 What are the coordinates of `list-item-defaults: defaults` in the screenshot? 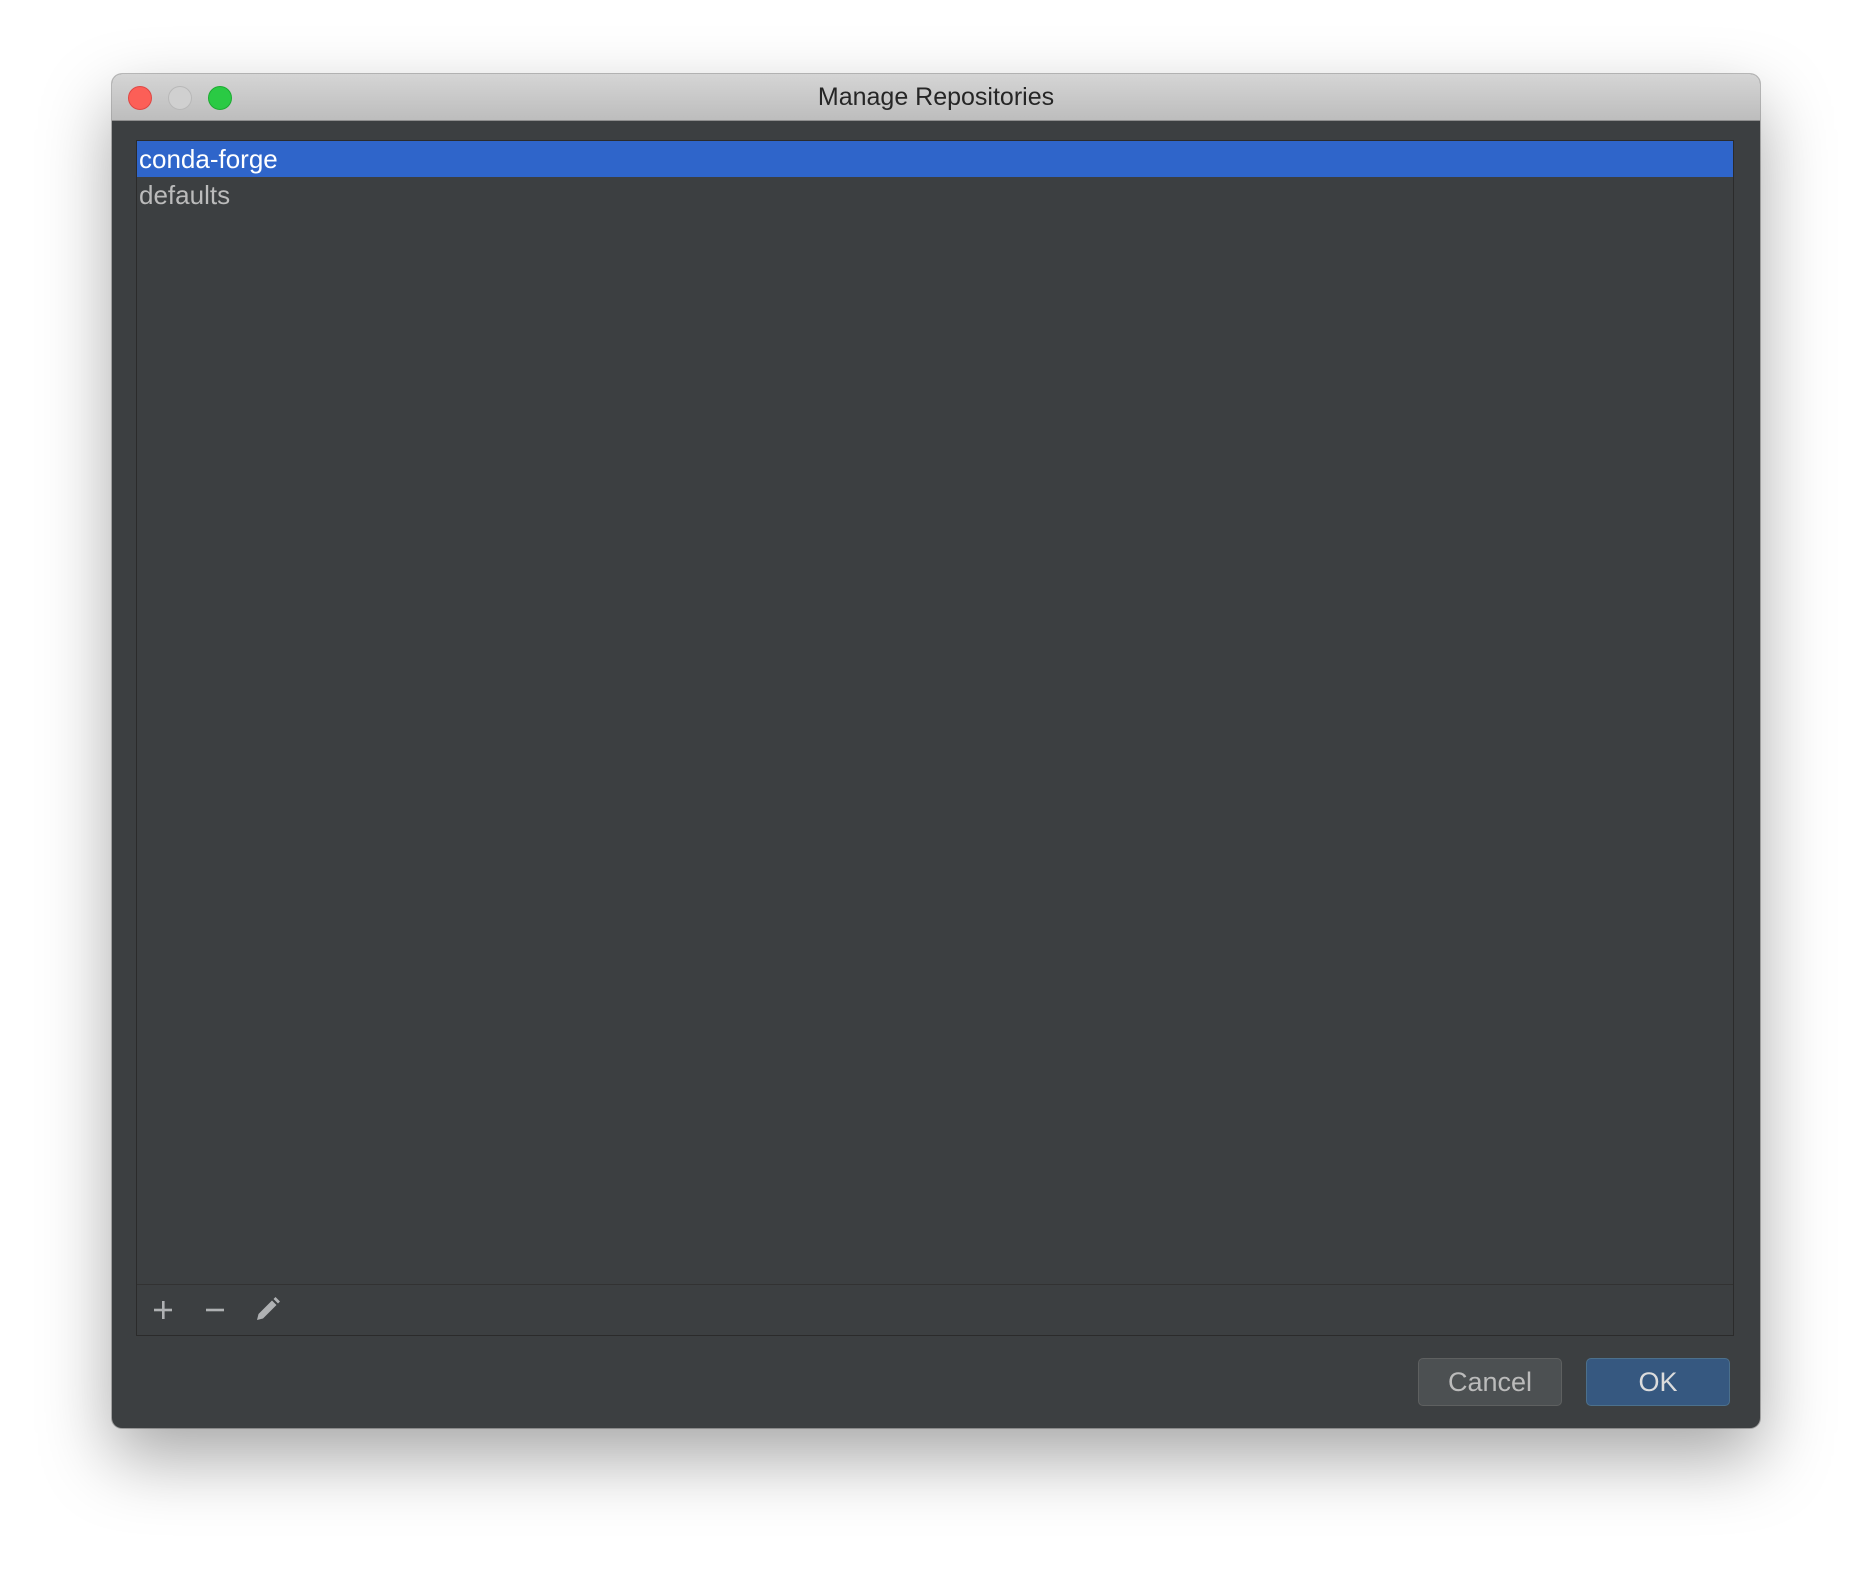 It's located at (935, 195).